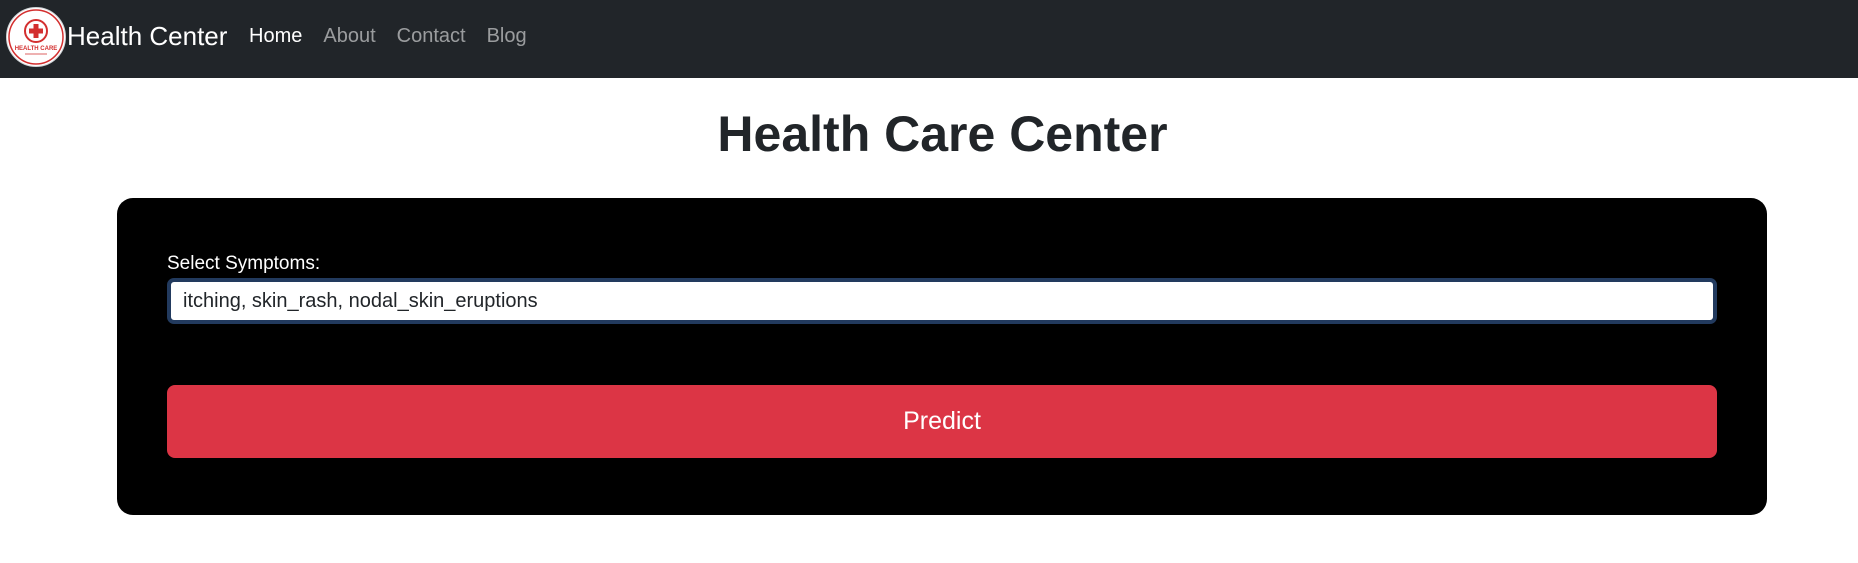 The width and height of the screenshot is (1858, 563). Describe the element at coordinates (942, 421) in the screenshot. I see `predict-button: Predict` at that location.